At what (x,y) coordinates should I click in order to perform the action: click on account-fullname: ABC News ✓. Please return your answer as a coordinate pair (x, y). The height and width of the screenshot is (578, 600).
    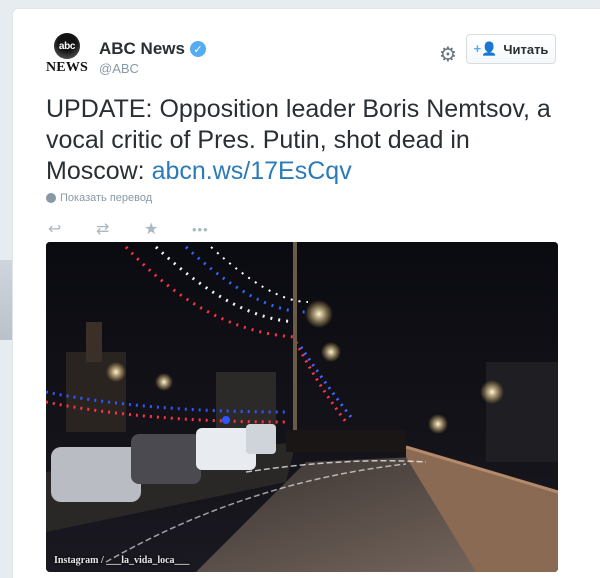
    Looking at the image, I should click on (152, 49).